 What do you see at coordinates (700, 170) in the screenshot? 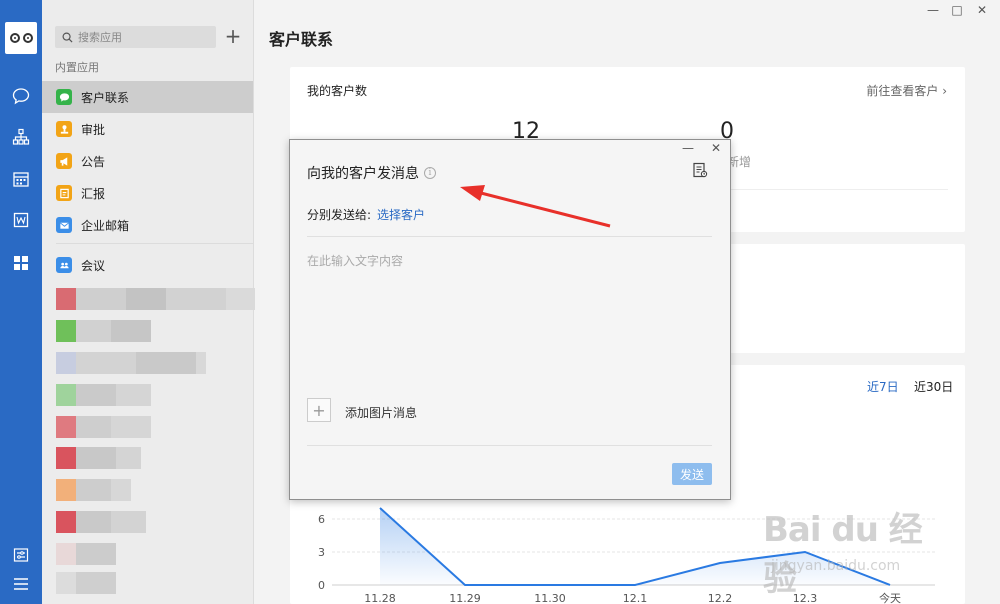
I see `history-doc-icon` at bounding box center [700, 170].